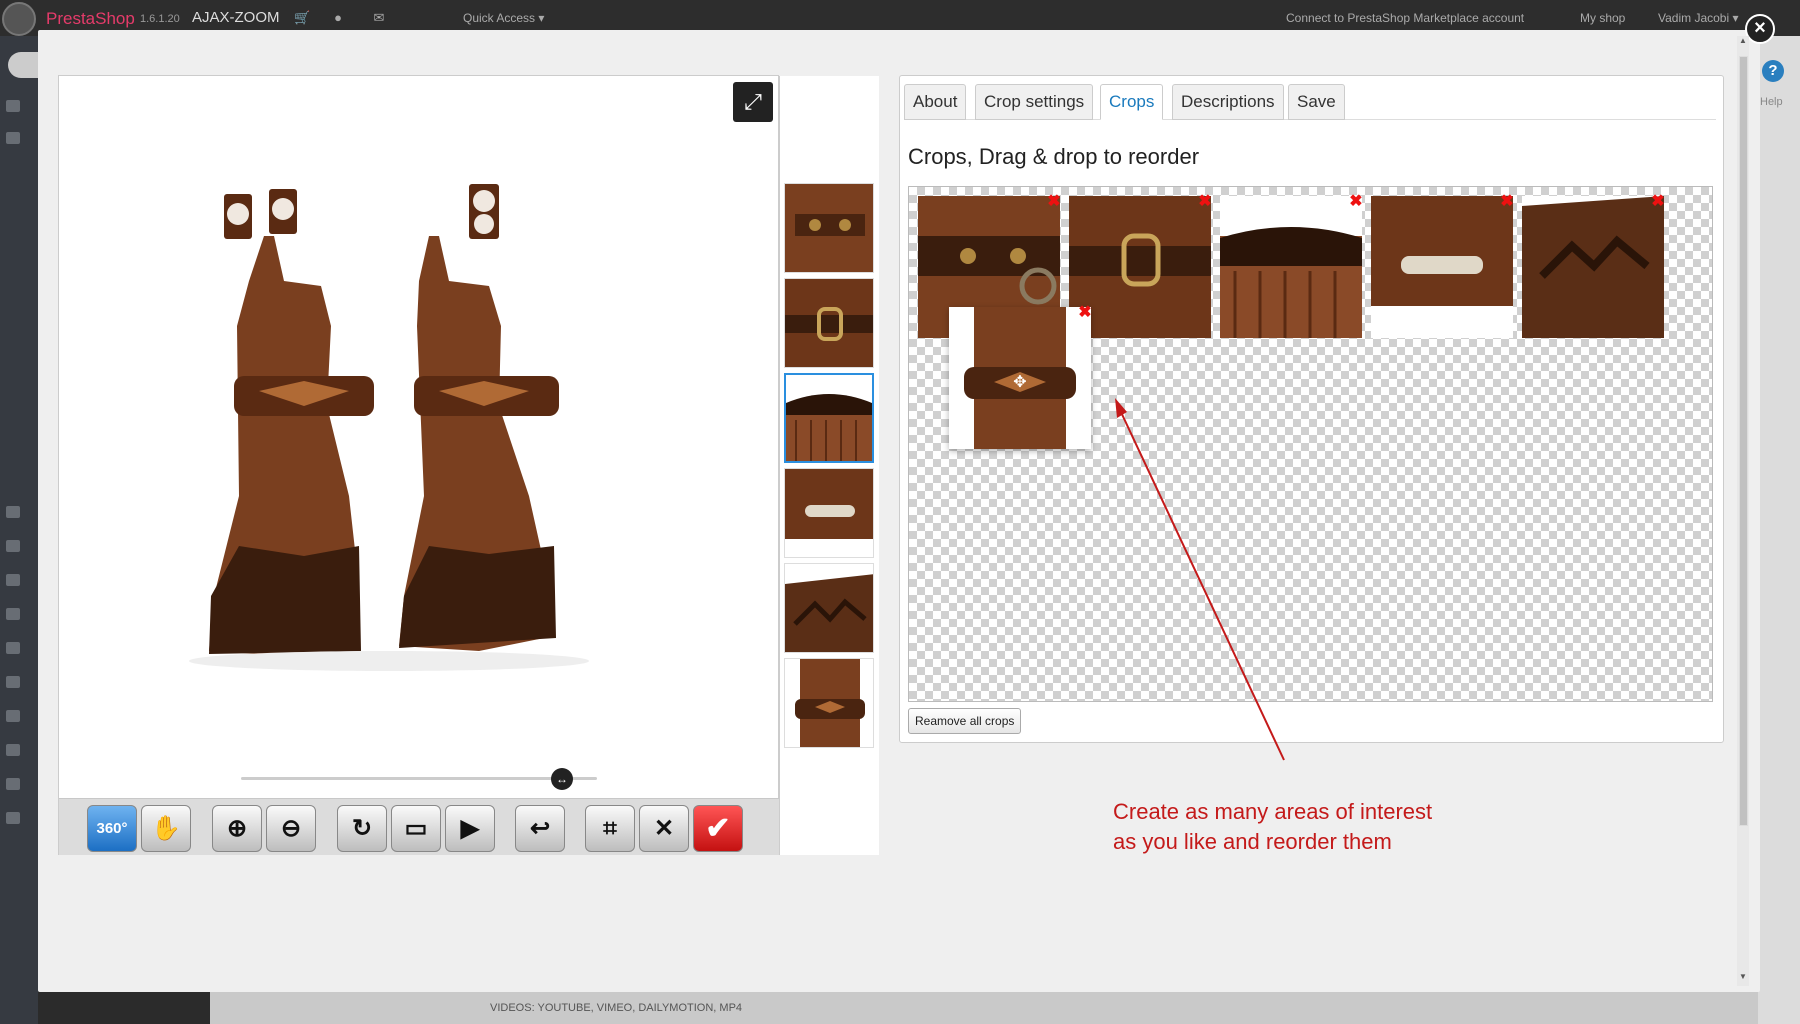 This screenshot has width=1800, height=1024. What do you see at coordinates (1252, 841) in the screenshot?
I see `annotation-line-2: as you like and reorder them` at bounding box center [1252, 841].